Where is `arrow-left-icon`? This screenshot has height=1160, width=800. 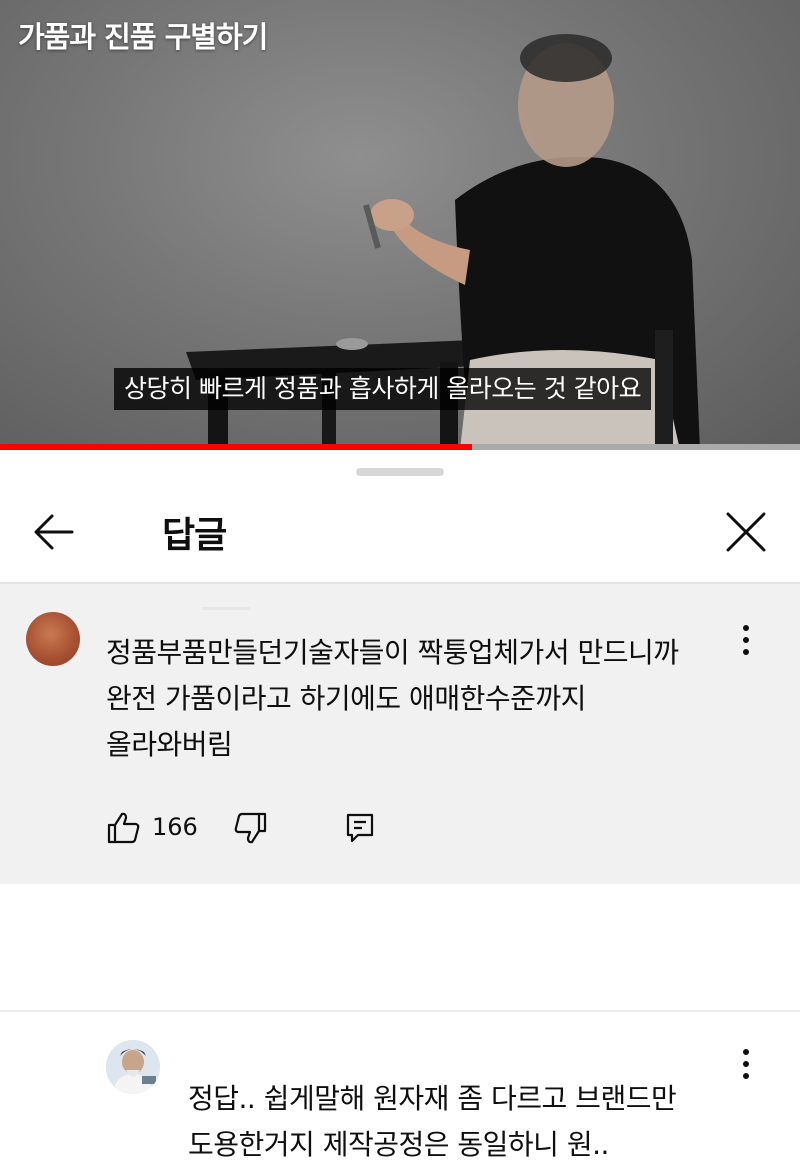 arrow-left-icon is located at coordinates (54, 532).